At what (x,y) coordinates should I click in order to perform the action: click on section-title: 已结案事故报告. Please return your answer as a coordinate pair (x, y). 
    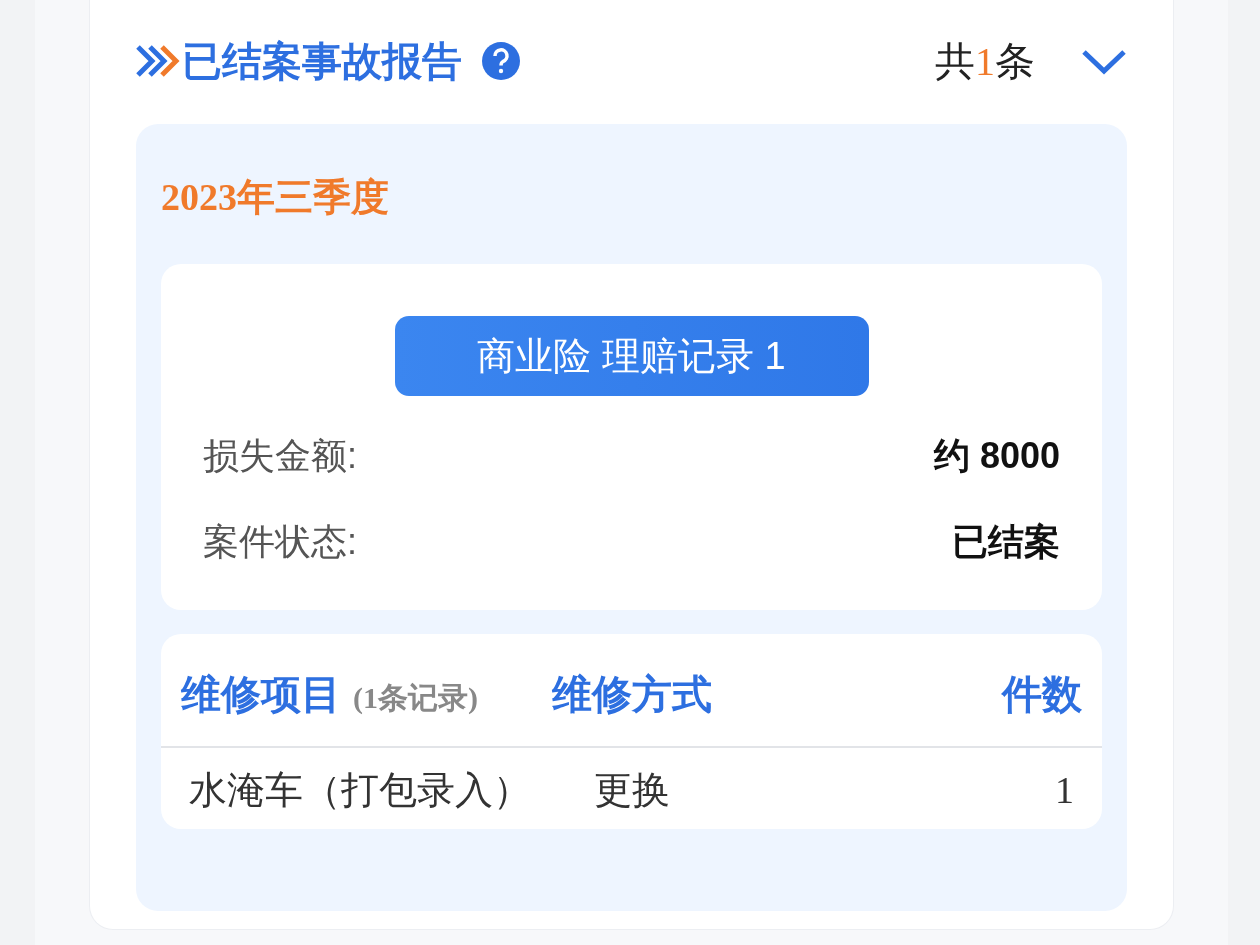
    Looking at the image, I should click on (322, 61).